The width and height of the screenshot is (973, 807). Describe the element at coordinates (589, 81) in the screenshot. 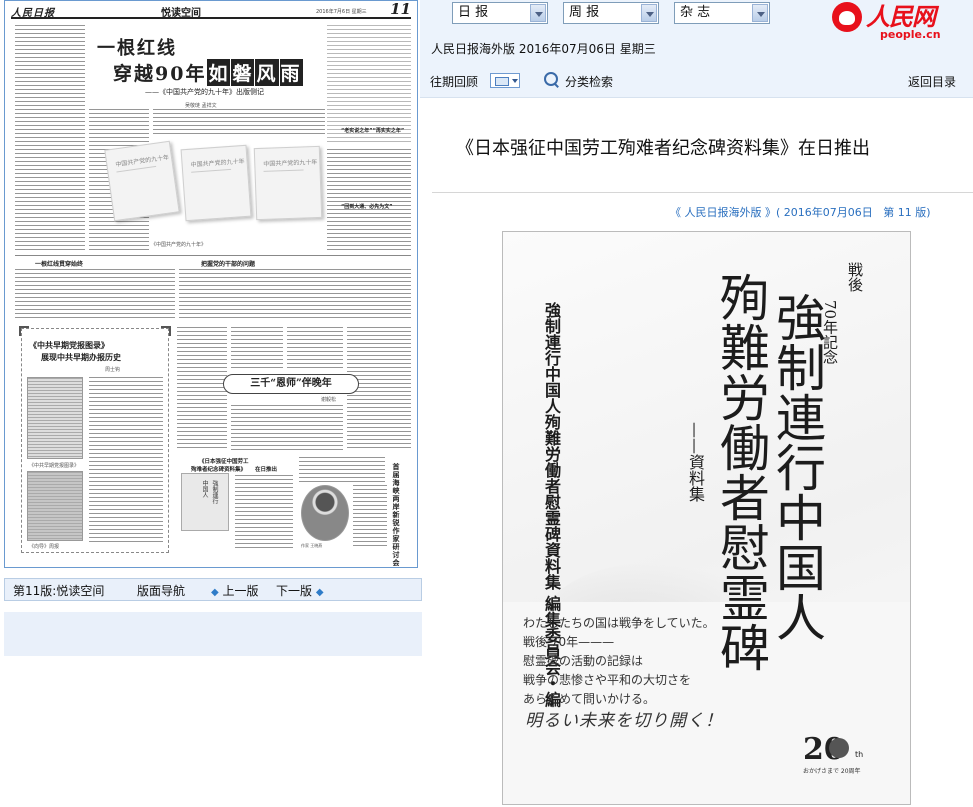

I see `category-search-link: 分类检索` at that location.